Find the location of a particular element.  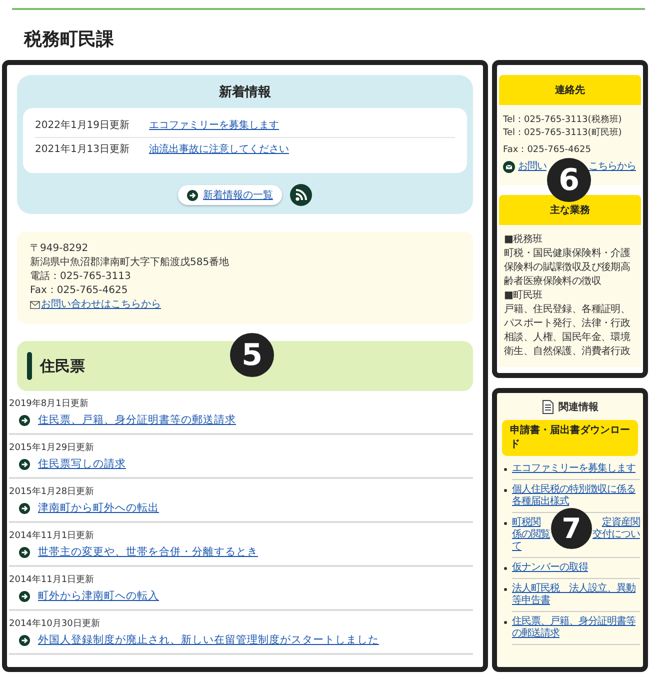

accent-bar is located at coordinates (29, 366).